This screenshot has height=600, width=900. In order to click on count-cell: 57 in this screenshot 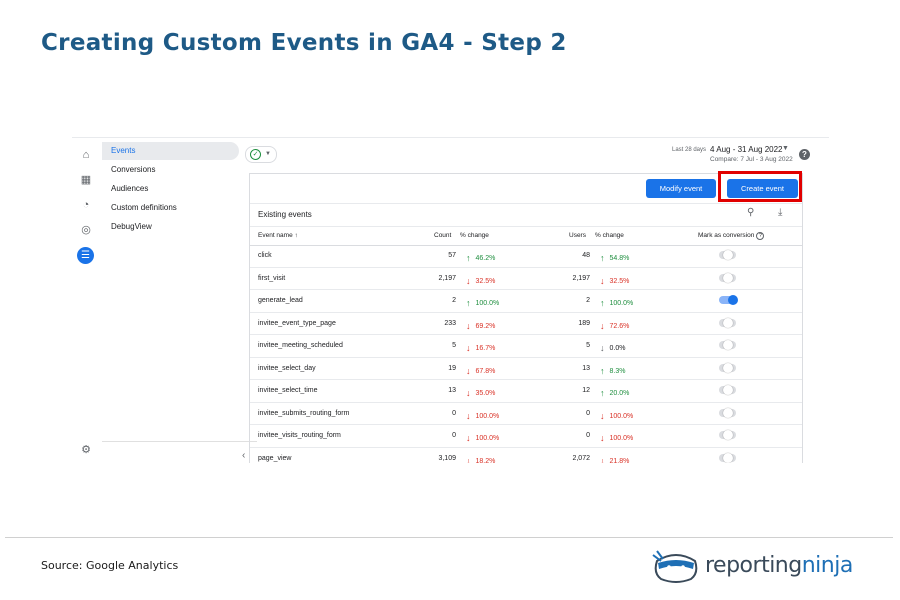, I will do `click(452, 255)`.